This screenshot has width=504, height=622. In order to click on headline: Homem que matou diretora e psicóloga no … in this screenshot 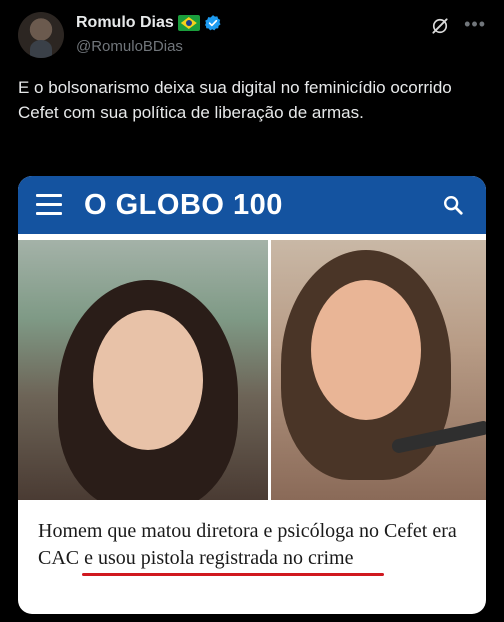, I will do `click(247, 544)`.